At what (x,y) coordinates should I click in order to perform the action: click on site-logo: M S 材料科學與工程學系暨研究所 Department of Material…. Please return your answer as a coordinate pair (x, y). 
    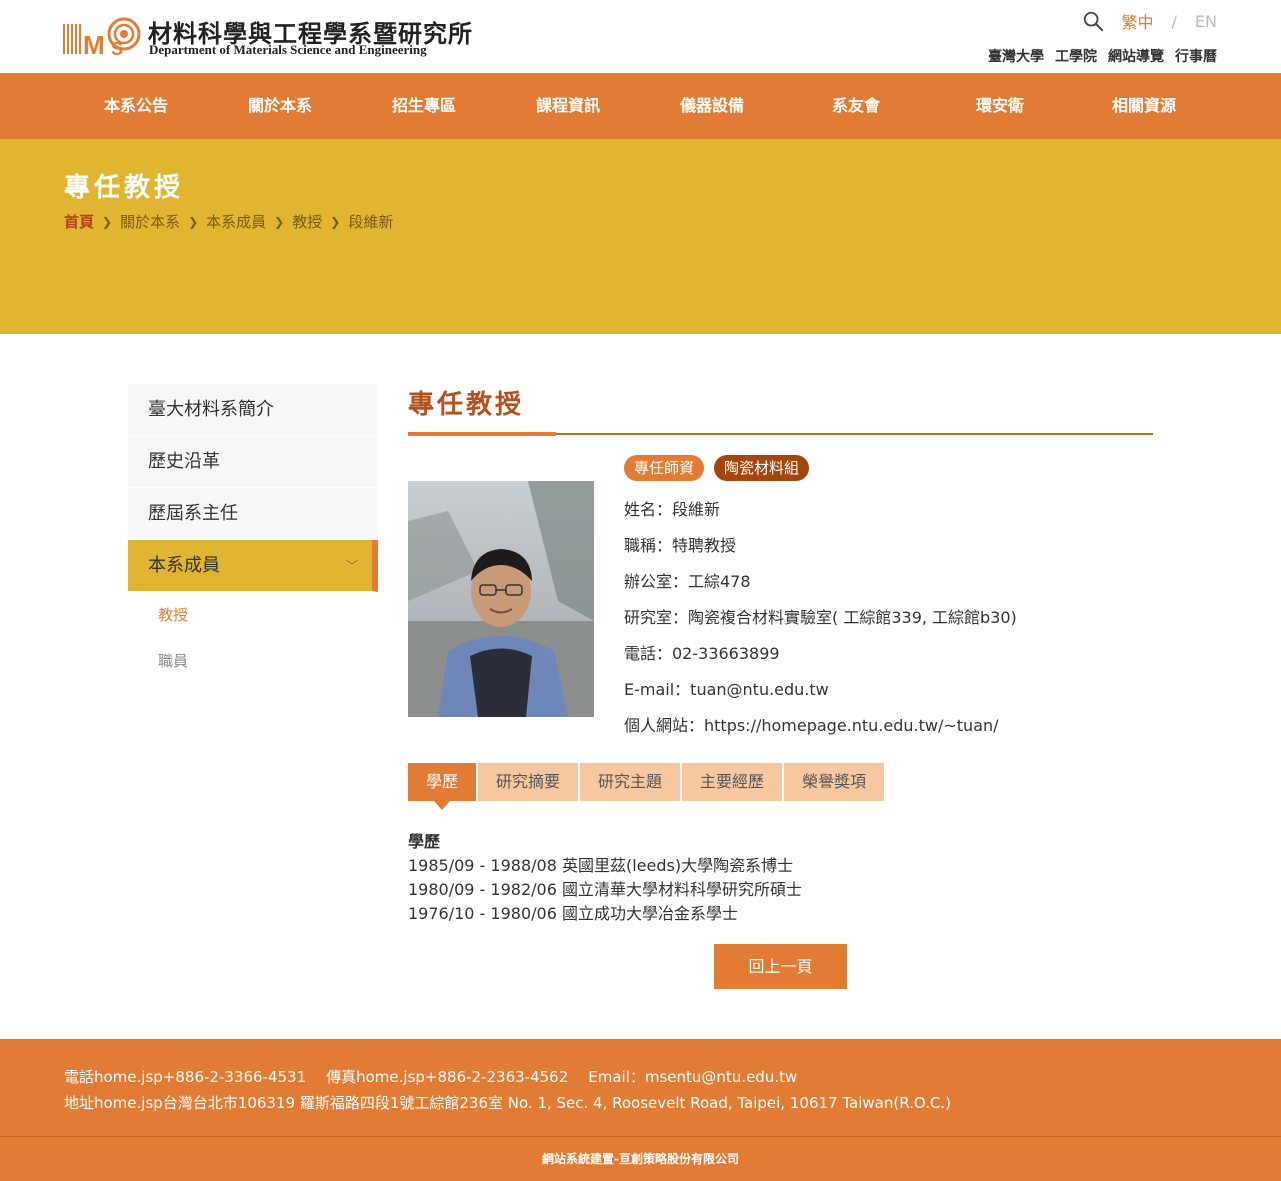
    Looking at the image, I should click on (267, 36).